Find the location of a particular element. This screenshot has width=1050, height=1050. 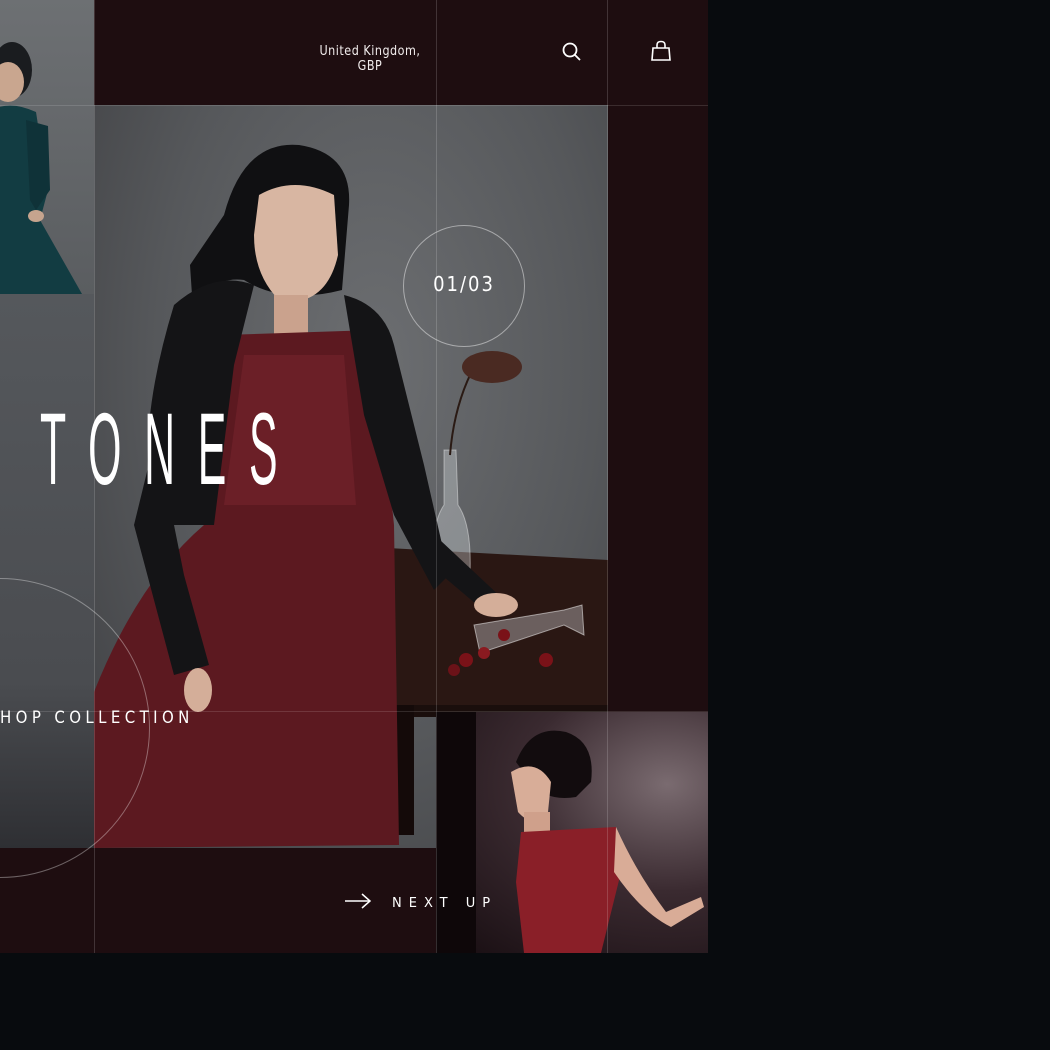

arrow-right-icon is located at coordinates (358, 903).